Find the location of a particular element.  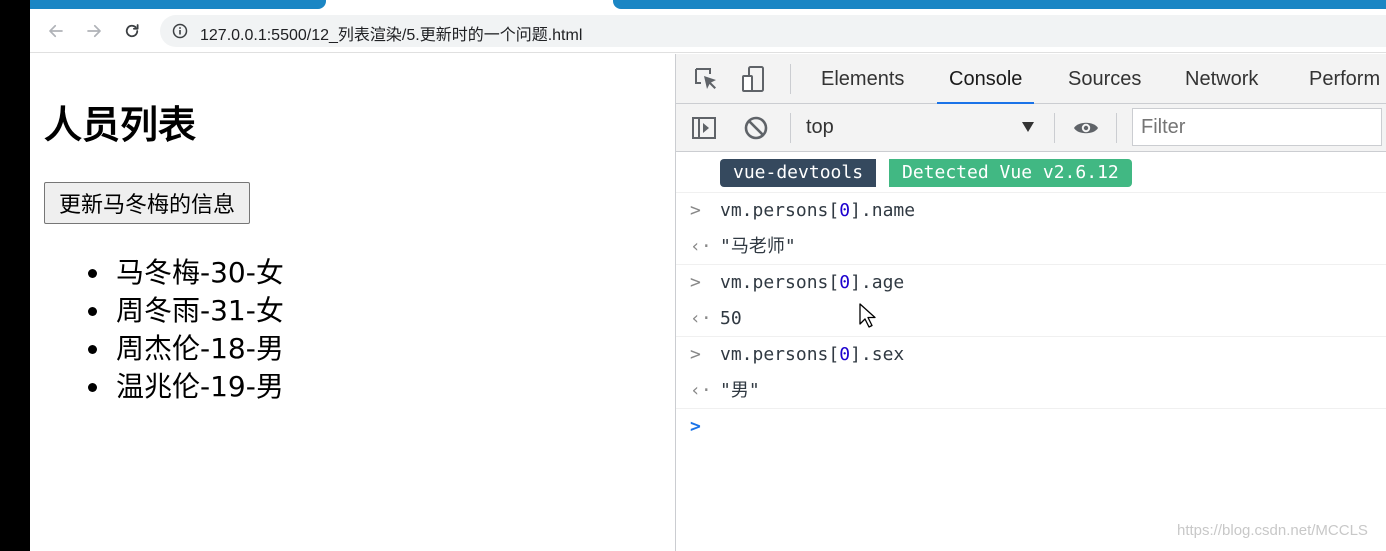

person-list: 马冬梅-30-女 周冬雨-31-女 周杰伦-18-男 温兆伦-19-男 is located at coordinates (186, 330).